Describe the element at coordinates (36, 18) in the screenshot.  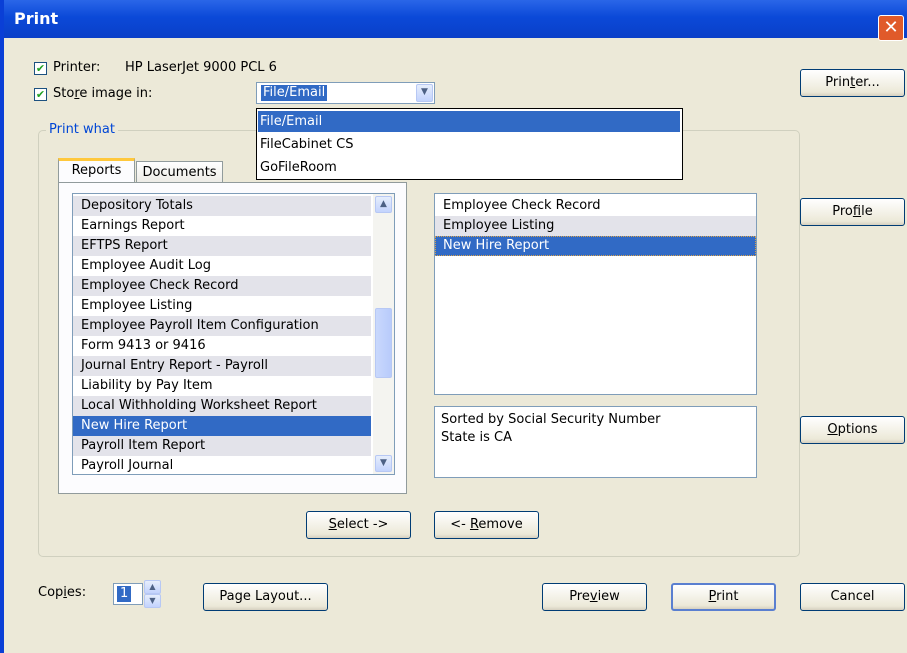
I see `window-title: Print` at that location.